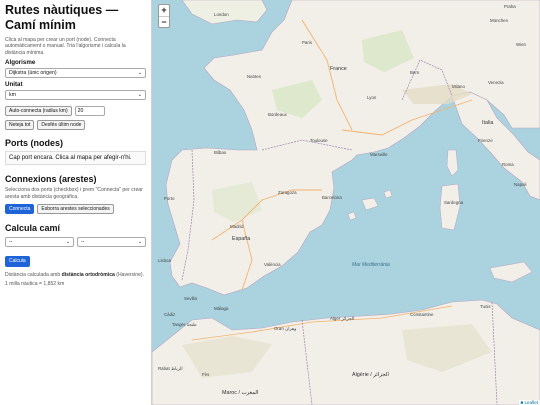 The height and width of the screenshot is (405, 540). I want to click on origin-select-value: --, so click(11, 242).